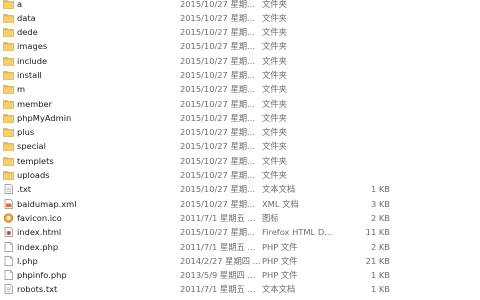 The image size is (480, 300). What do you see at coordinates (47, 203) in the screenshot?
I see `file-name: baidumap.xml` at bounding box center [47, 203].